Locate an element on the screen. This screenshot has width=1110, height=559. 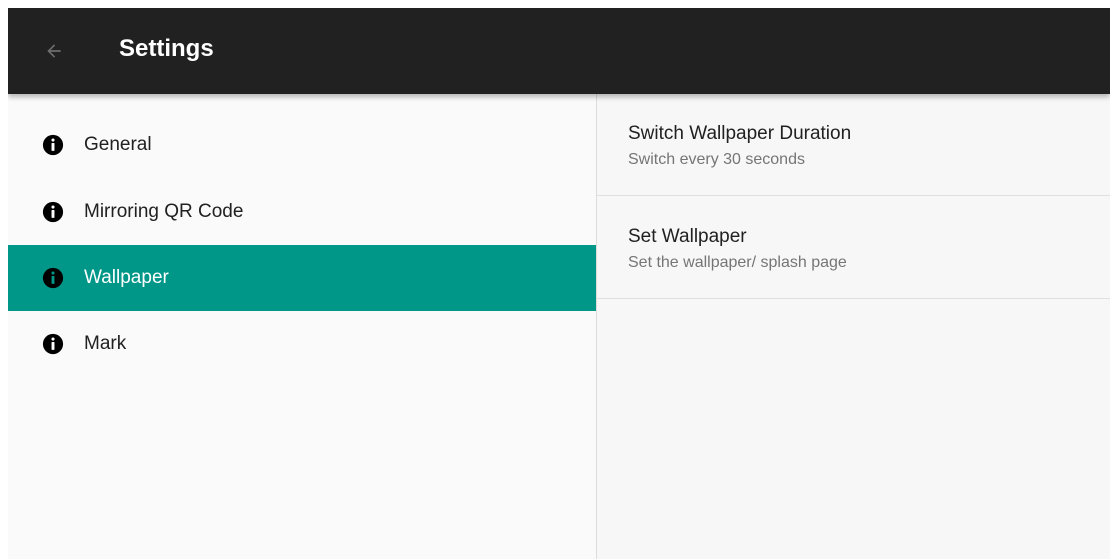
page-title: Settings is located at coordinates (166, 48).